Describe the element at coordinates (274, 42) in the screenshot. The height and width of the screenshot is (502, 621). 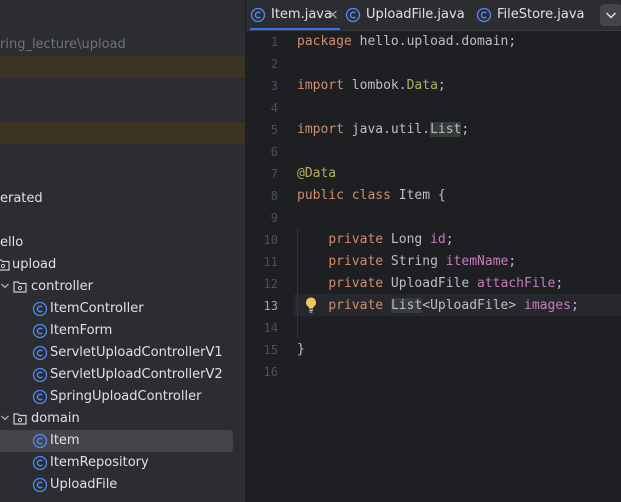
I see `line-number: 1` at that location.